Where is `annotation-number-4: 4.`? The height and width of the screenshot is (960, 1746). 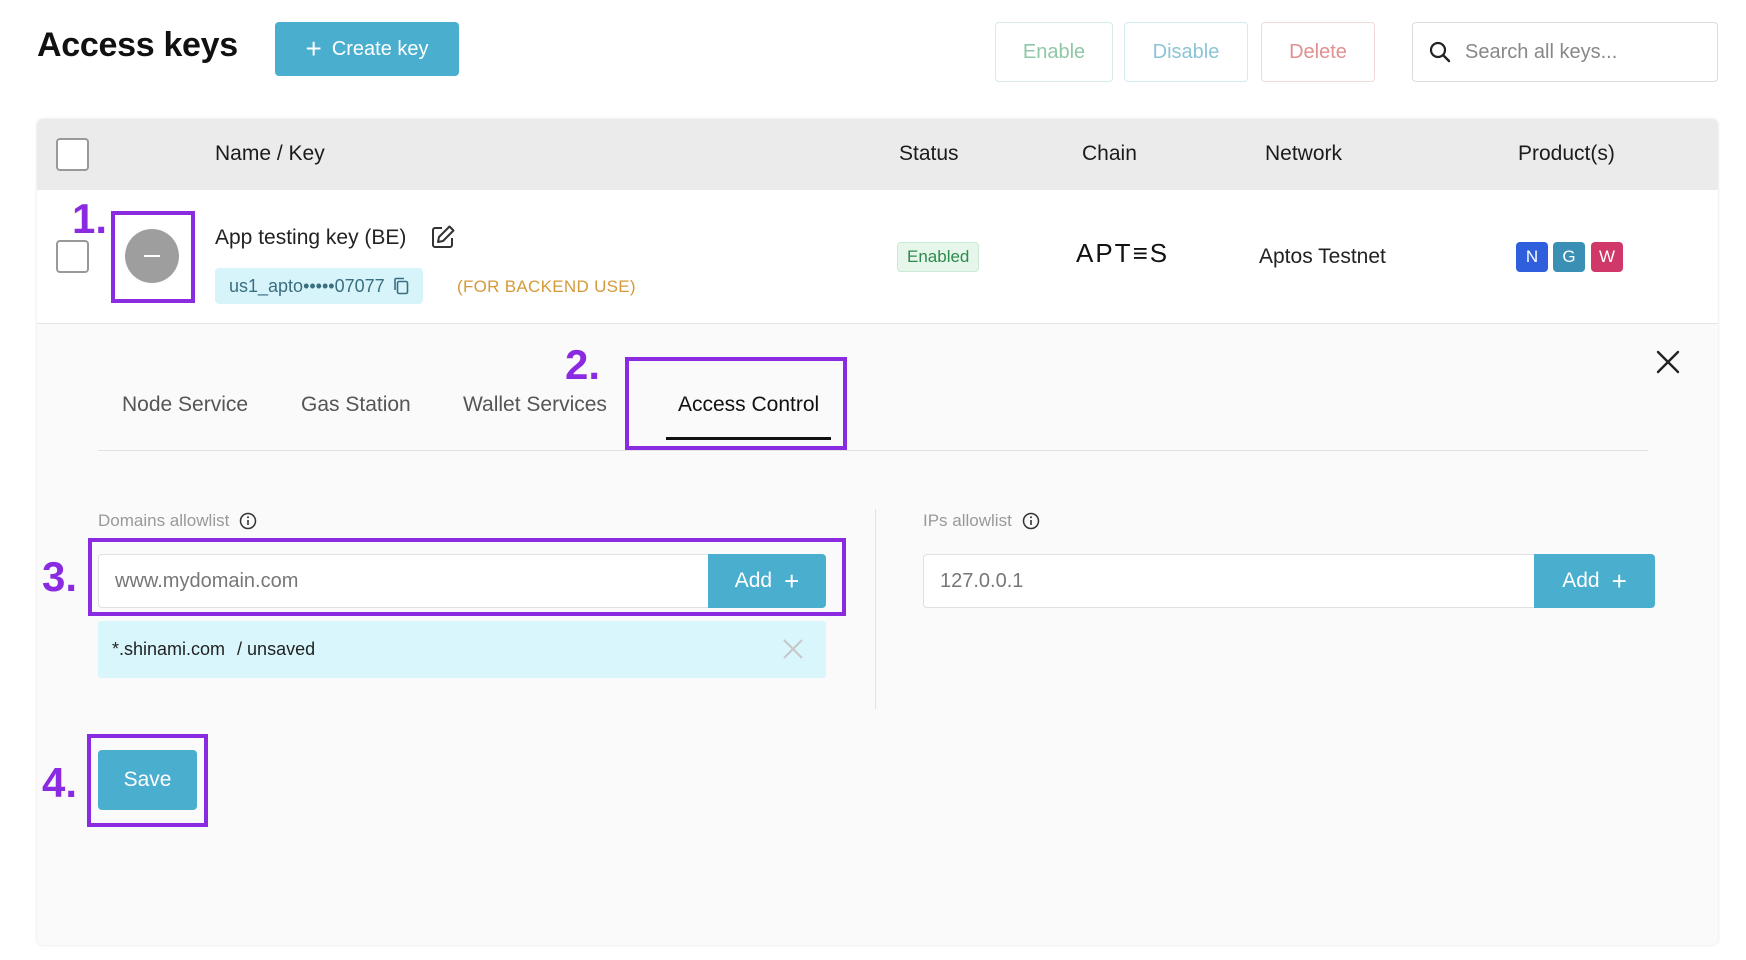 annotation-number-4: 4. is located at coordinates (60, 782).